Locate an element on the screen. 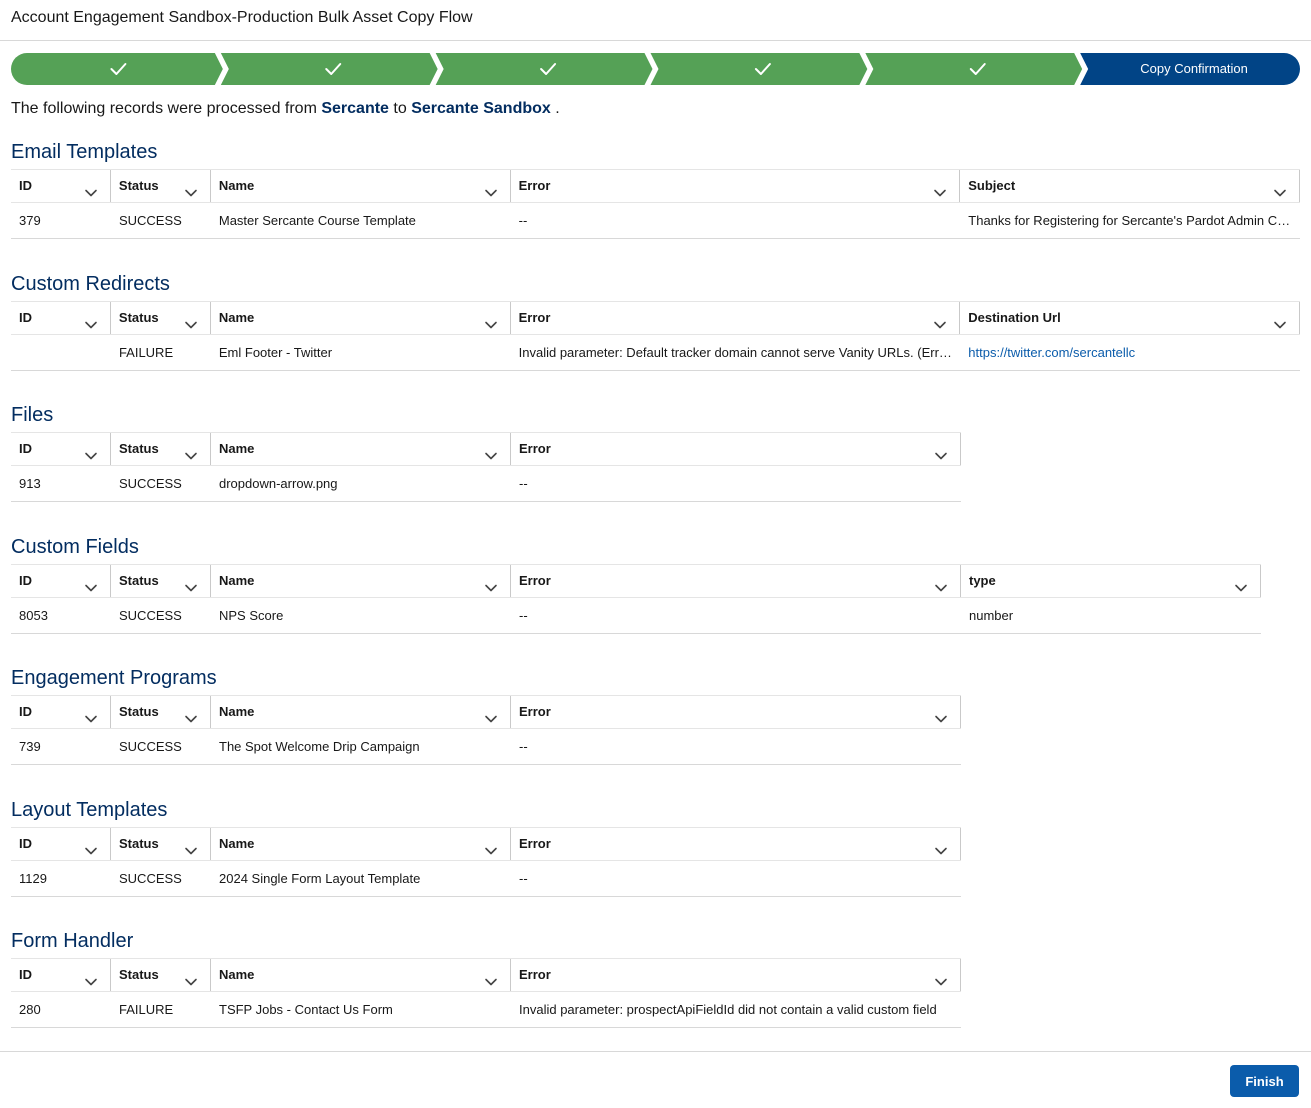 The height and width of the screenshot is (1108, 1311). progress-path: Copy Confirmation is located at coordinates (655, 69).